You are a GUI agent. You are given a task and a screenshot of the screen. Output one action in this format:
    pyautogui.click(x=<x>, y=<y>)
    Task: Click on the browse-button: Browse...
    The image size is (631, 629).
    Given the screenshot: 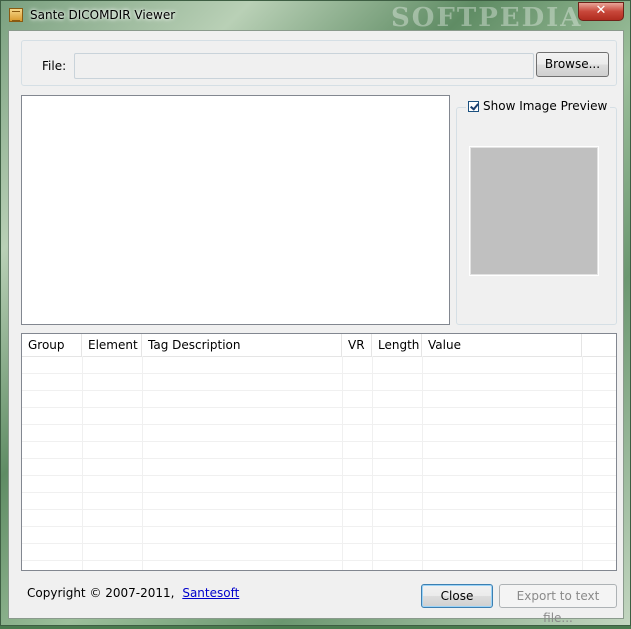 What is the action you would take?
    pyautogui.click(x=572, y=64)
    